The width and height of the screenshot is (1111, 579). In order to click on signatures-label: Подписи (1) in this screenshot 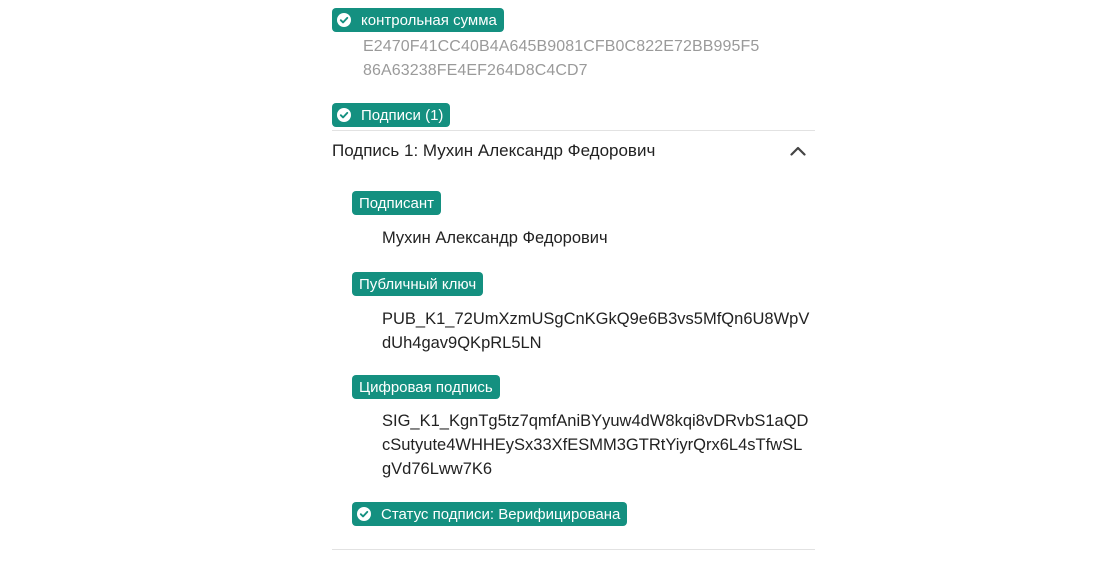, I will do `click(402, 115)`.